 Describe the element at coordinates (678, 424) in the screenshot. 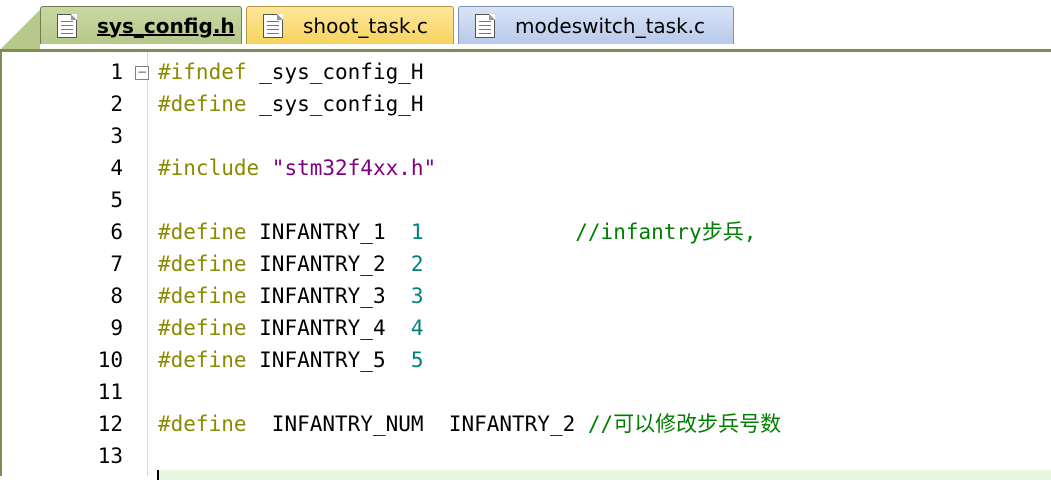

I see `comment-token: //可以修改步兵号数` at that location.